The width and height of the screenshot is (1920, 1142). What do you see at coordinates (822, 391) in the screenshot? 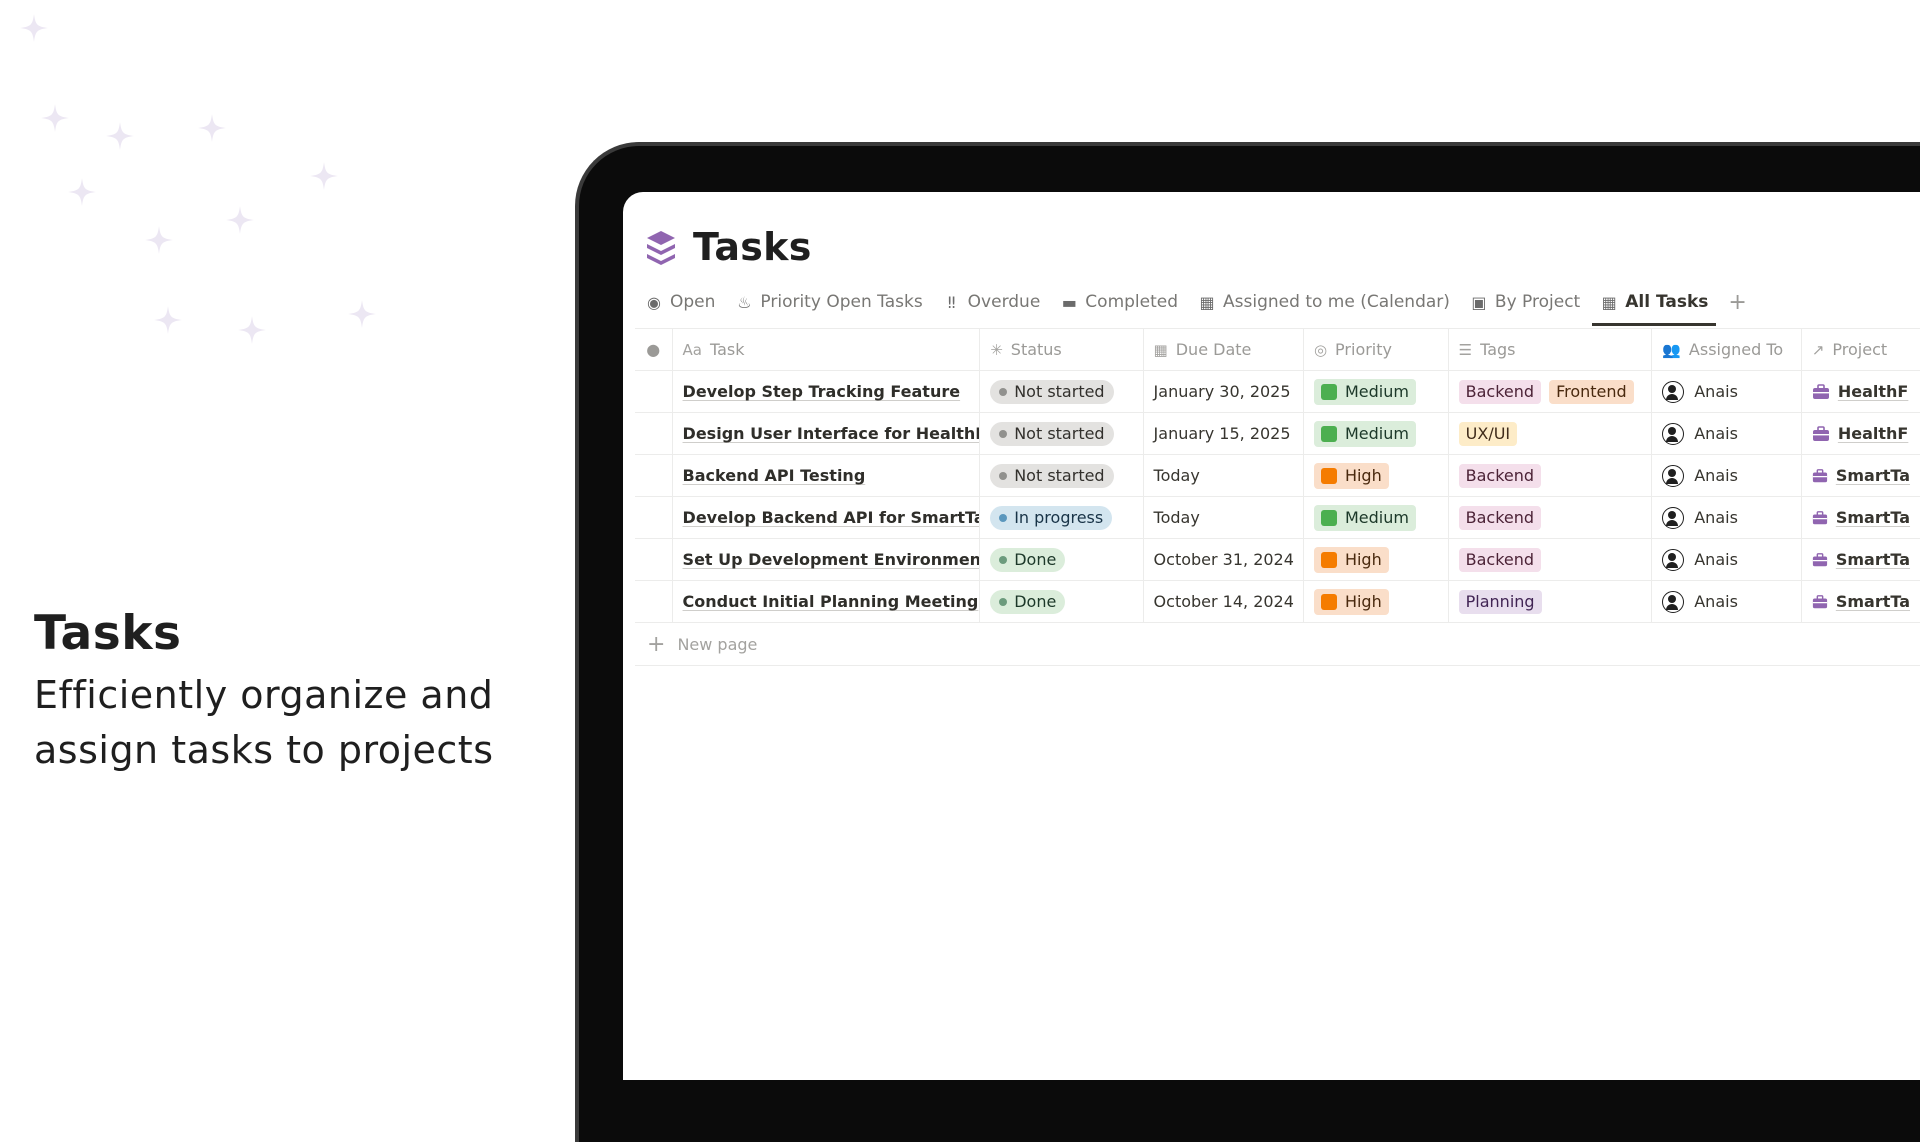
I see `task-name: Develop Step Tracking Feature` at bounding box center [822, 391].